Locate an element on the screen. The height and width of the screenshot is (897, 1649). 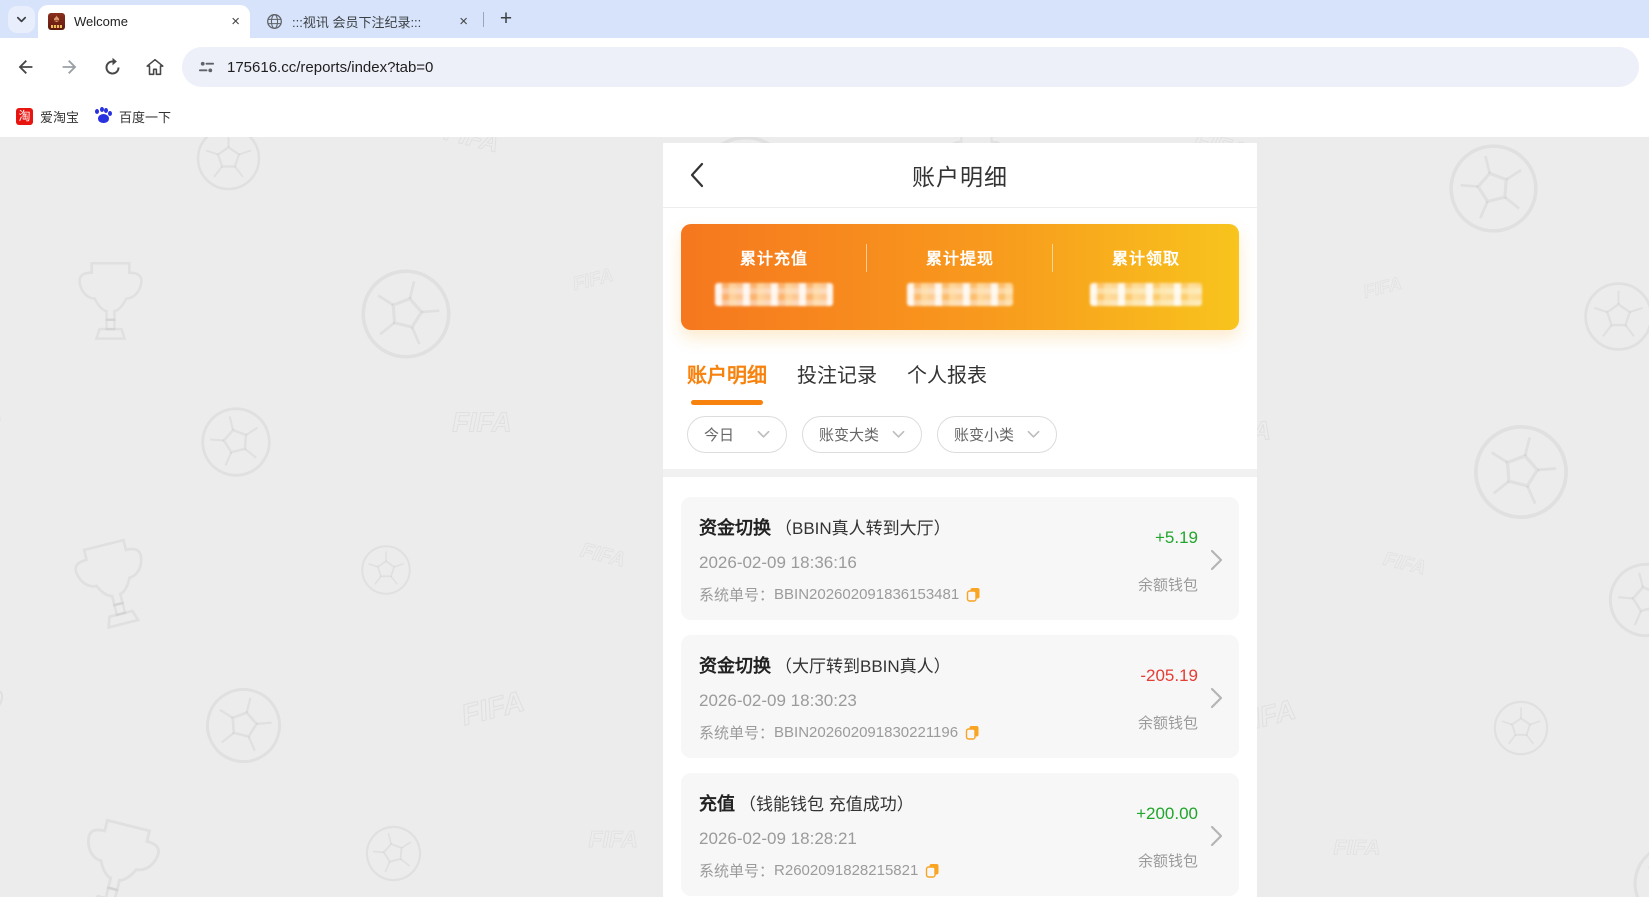
tab-label: 个人报表 is located at coordinates (947, 376).